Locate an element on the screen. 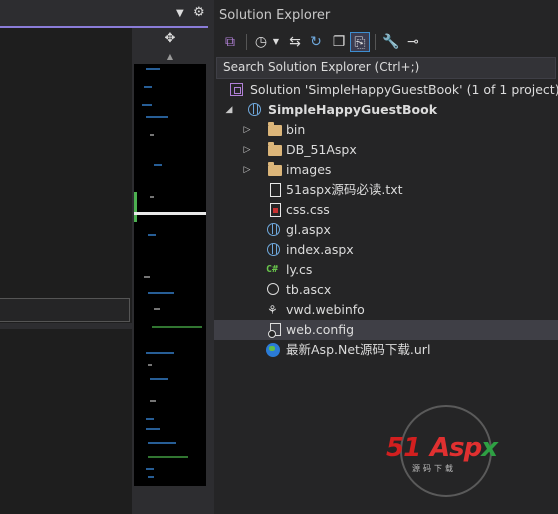  tree-item-label: css.css is located at coordinates (308, 209).